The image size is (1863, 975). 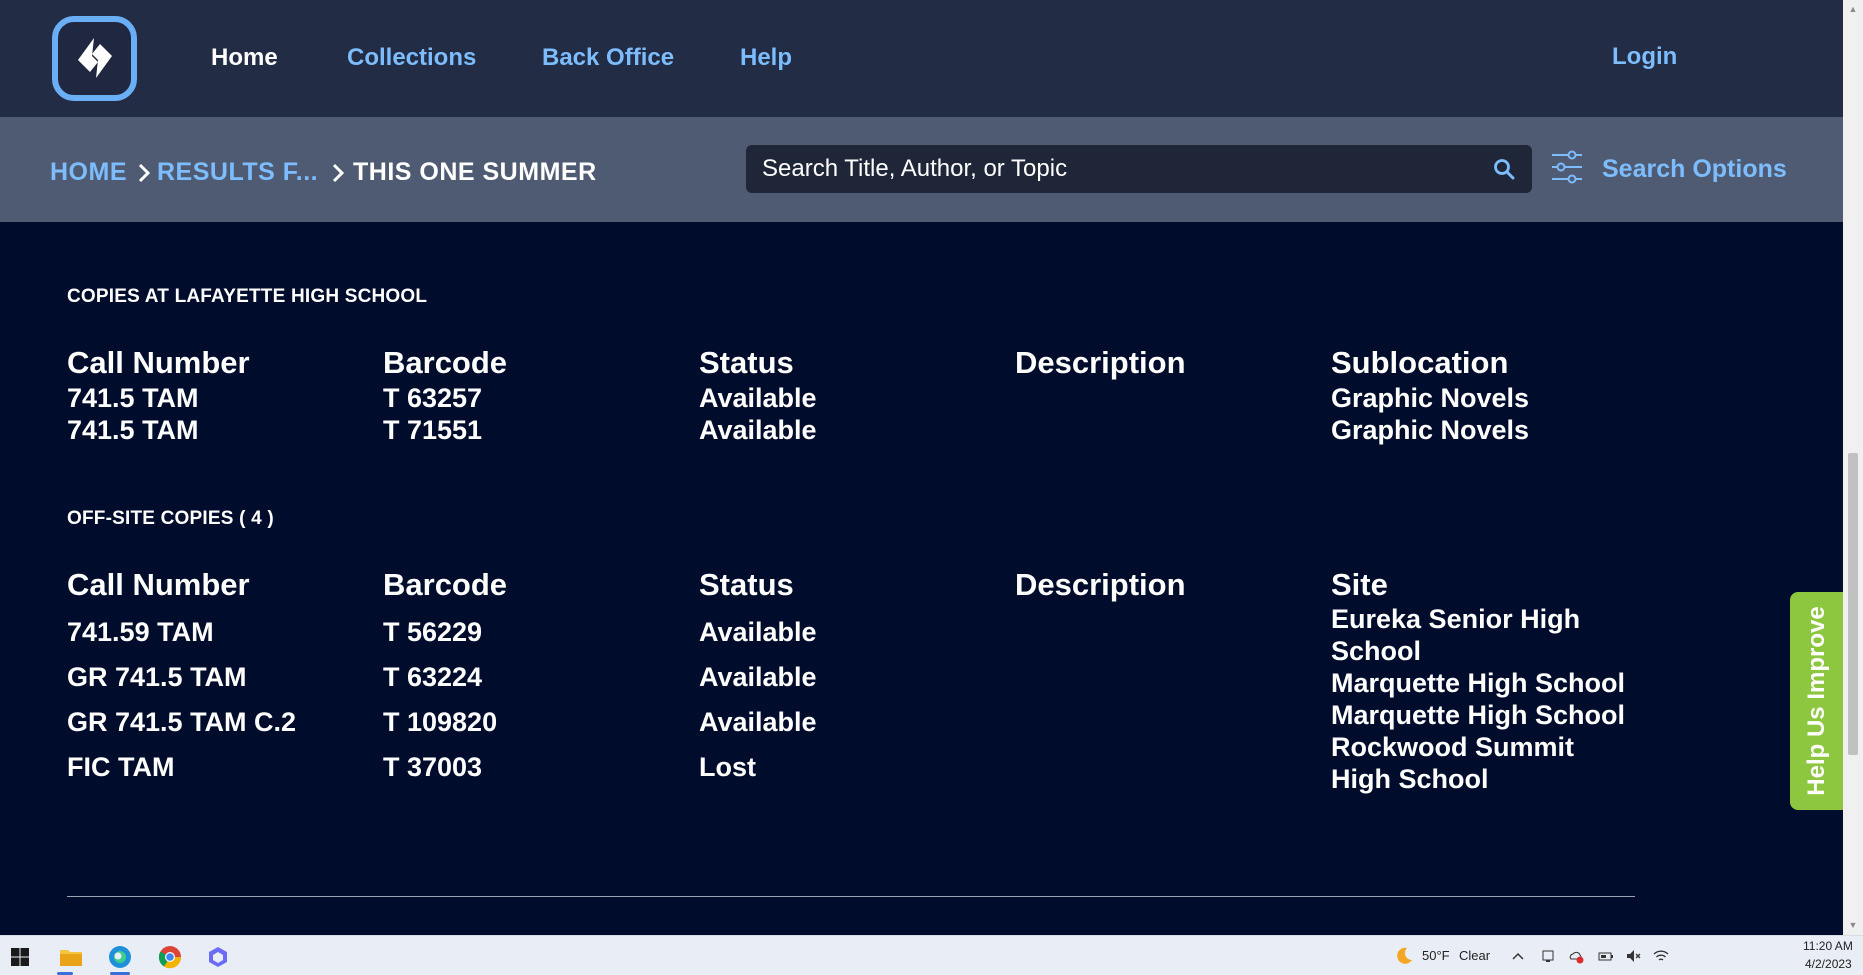 What do you see at coordinates (1853, 604) in the screenshot?
I see `scrollbar-thumb` at bounding box center [1853, 604].